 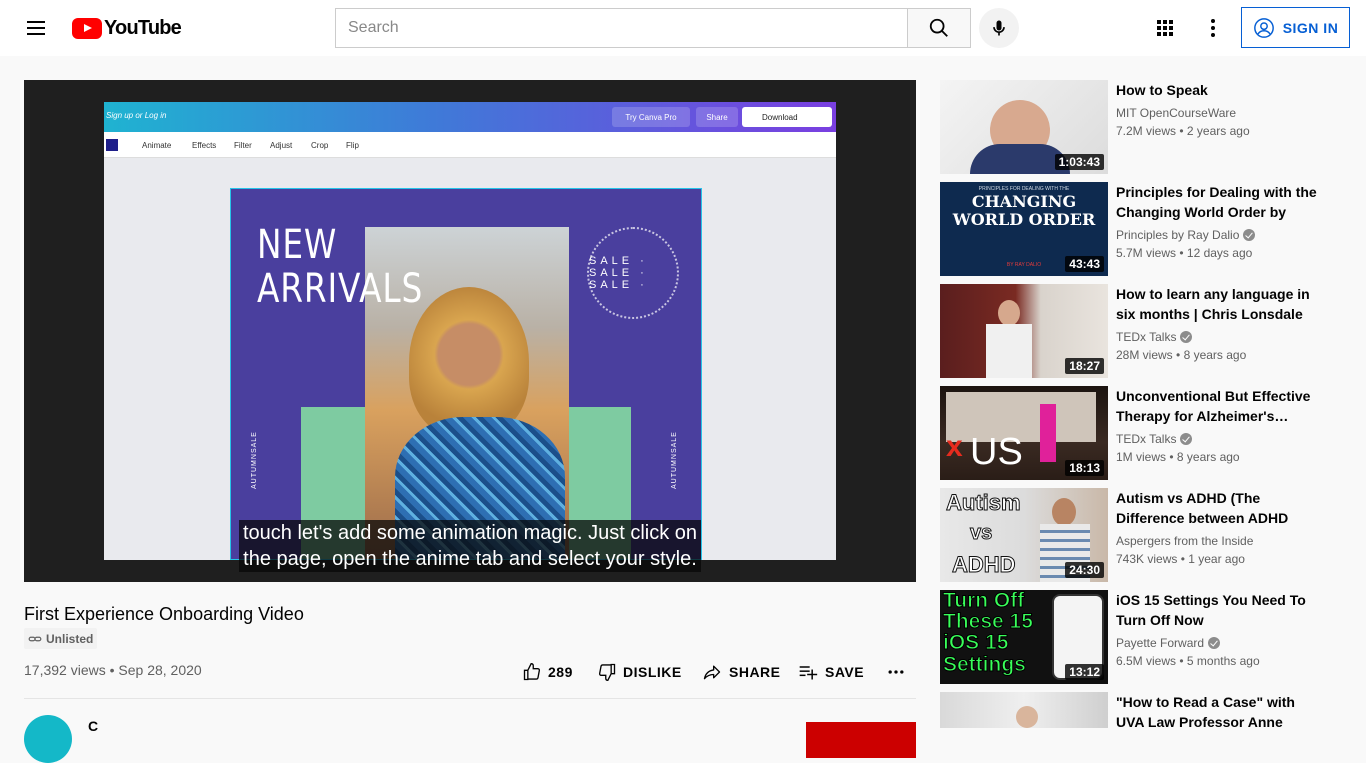 I want to click on thumbs-down-icon, so click(x=607, y=672).